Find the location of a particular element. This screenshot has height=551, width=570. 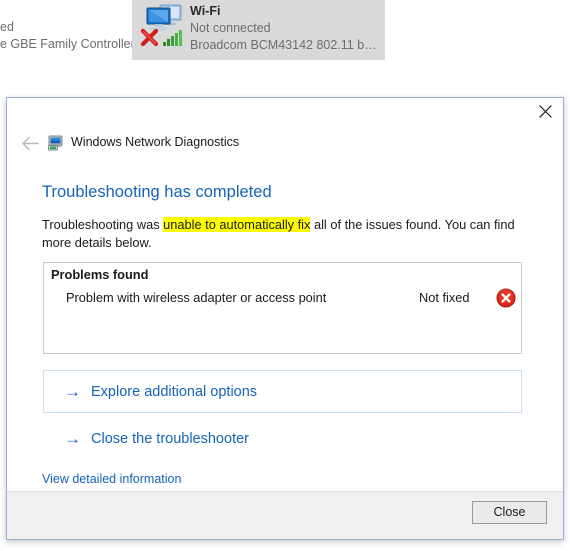

background-text-fragment-1: ed is located at coordinates (7, 27).